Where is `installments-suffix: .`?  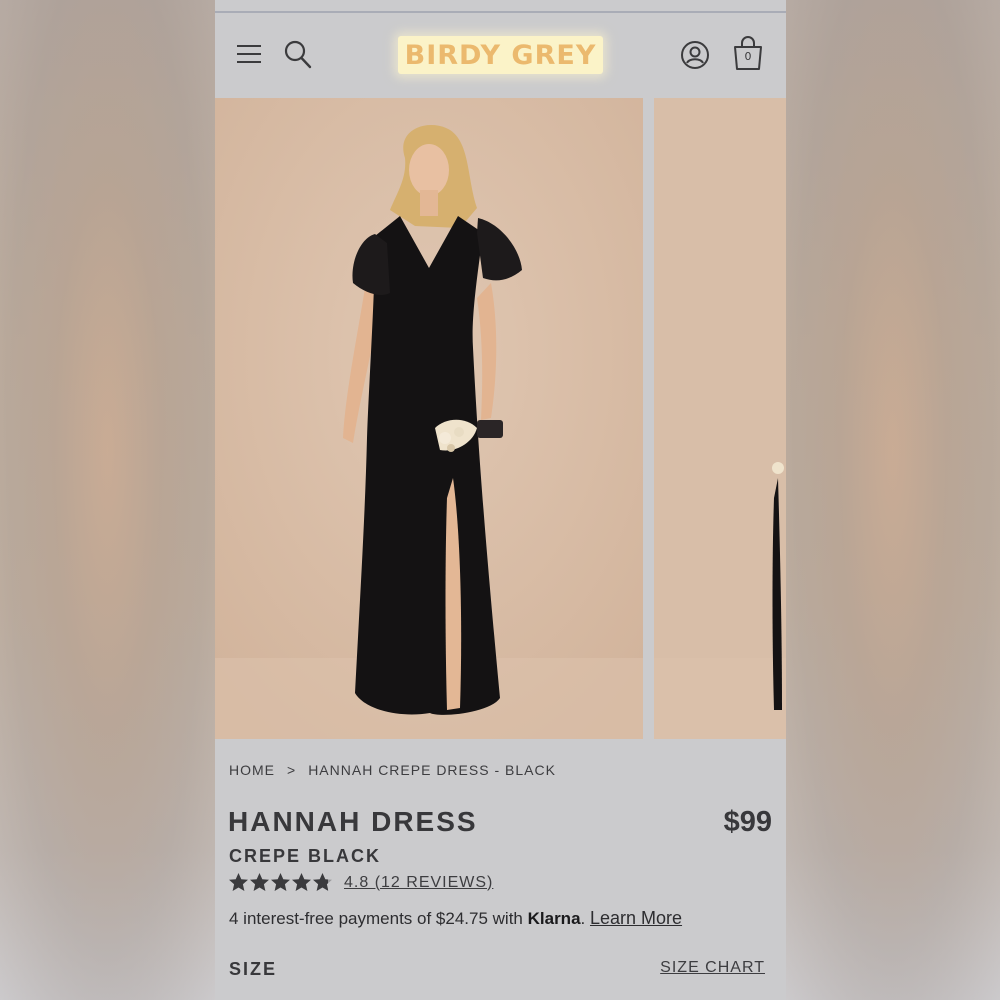 installments-suffix: . is located at coordinates (585, 918).